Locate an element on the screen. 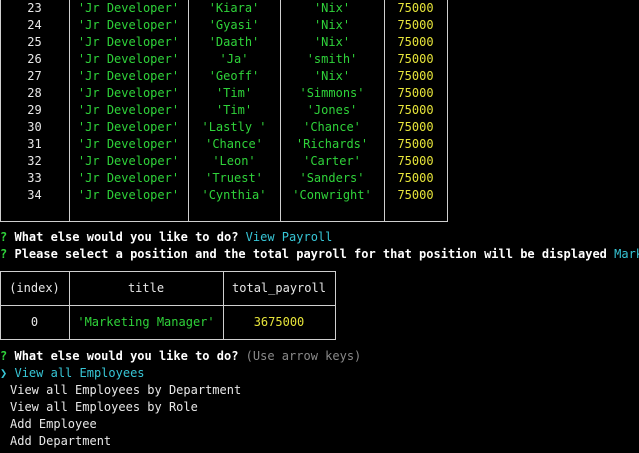 The height and width of the screenshot is (453, 639). menu-item-view-all-employees: ❯ View all Employees is located at coordinates (72, 373).